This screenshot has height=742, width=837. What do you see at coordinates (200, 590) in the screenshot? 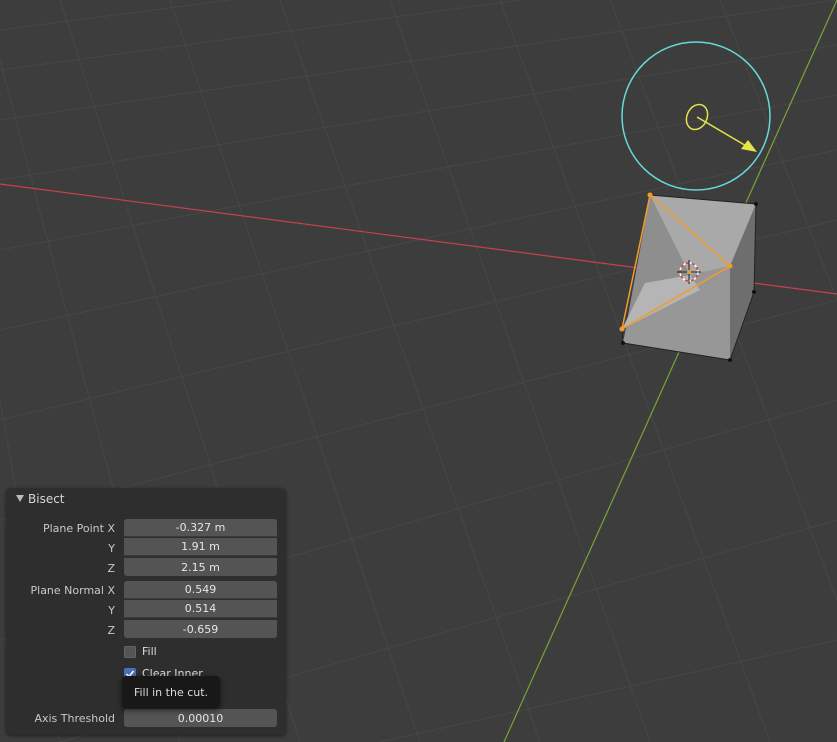
I see `plane-normal-x-field: 0.549` at bounding box center [200, 590].